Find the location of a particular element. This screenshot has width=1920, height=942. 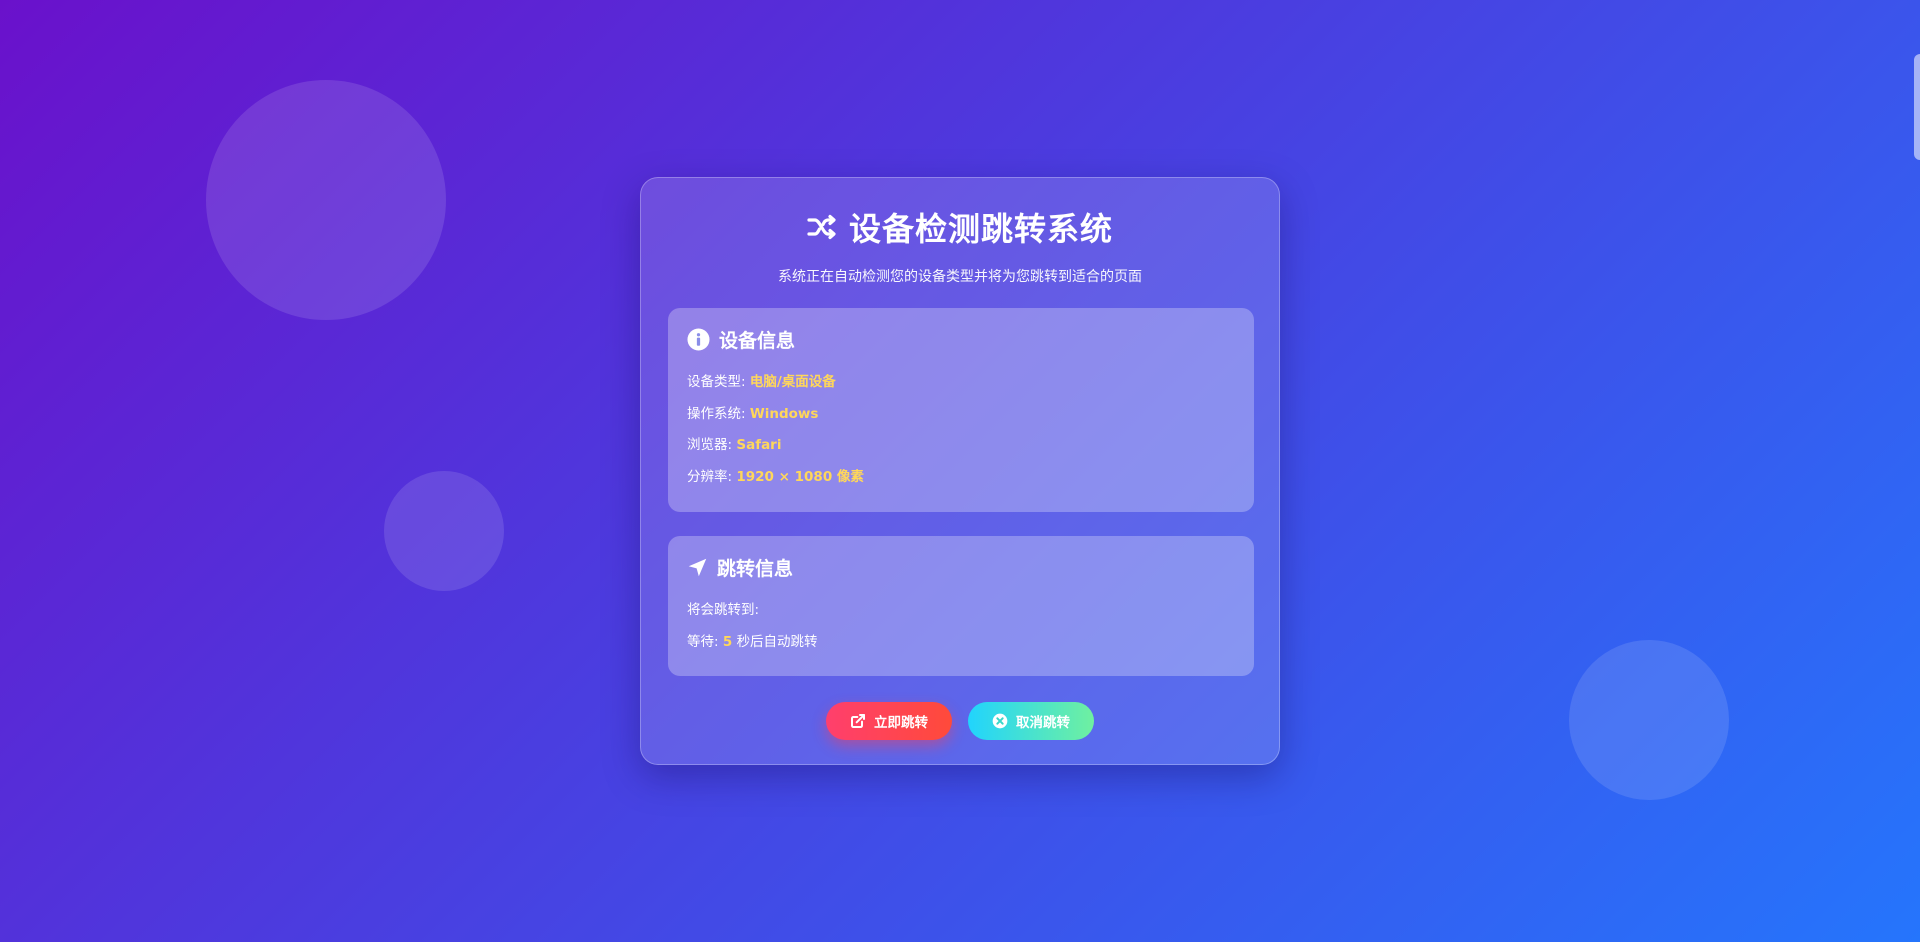

background-bubble-small is located at coordinates (444, 531).